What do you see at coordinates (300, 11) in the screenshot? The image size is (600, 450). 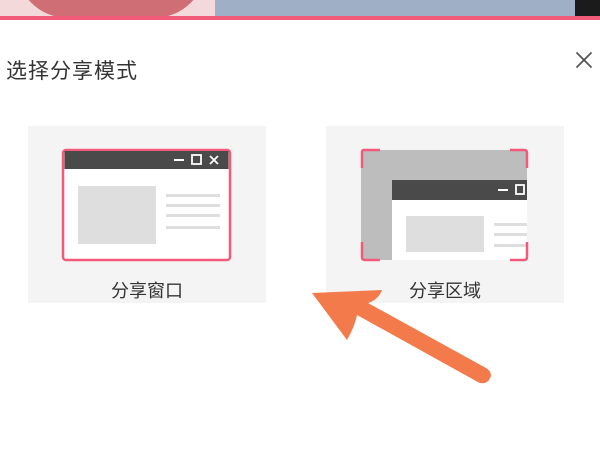 I see `background-strip` at bounding box center [300, 11].